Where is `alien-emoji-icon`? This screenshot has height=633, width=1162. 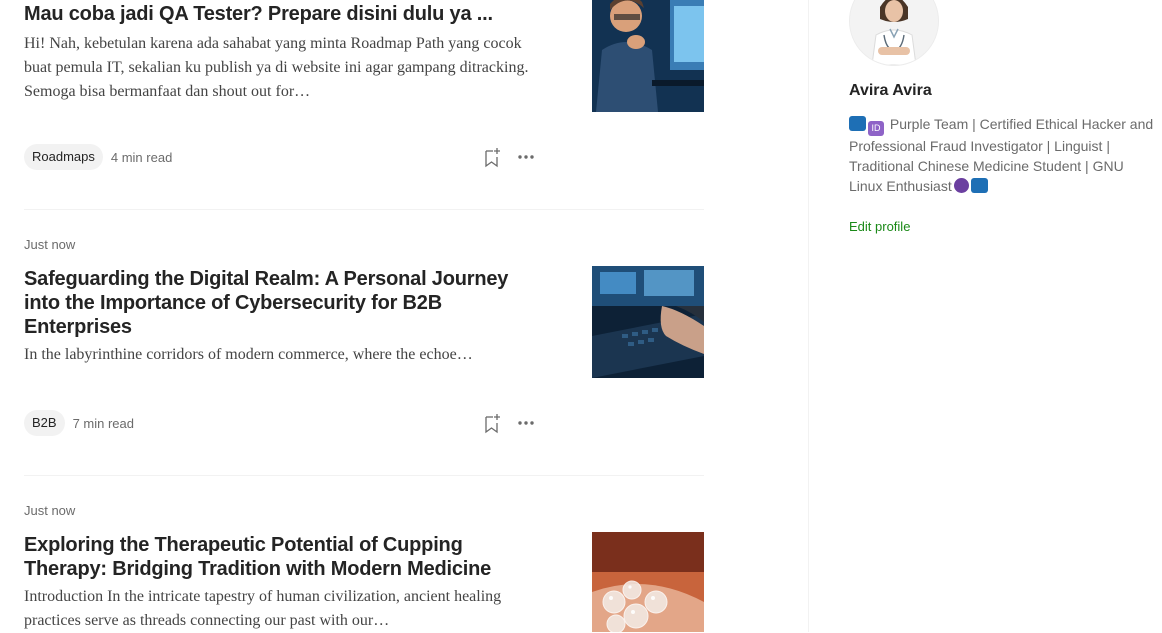 alien-emoji-icon is located at coordinates (961, 185).